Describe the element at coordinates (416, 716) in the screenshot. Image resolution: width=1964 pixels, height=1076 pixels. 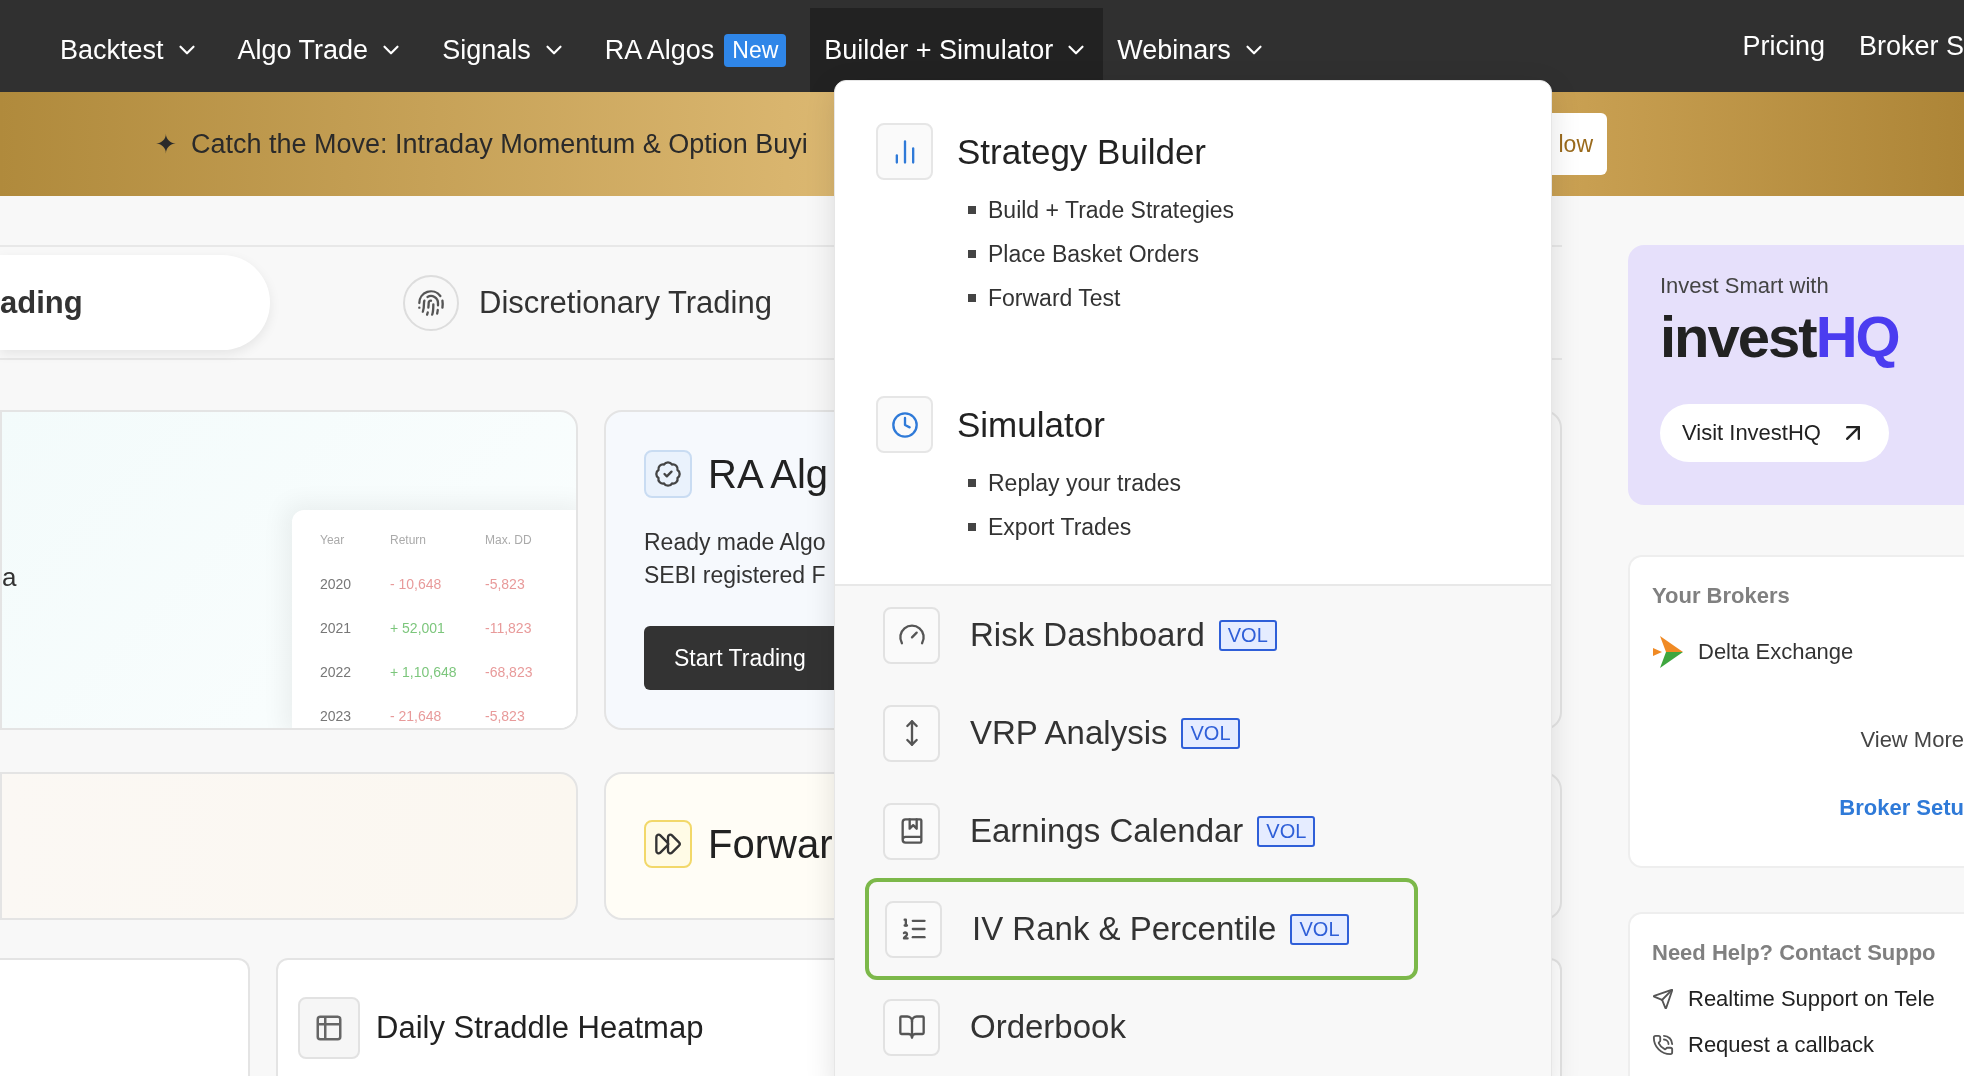
I see `table-cell-text: - 21,648` at that location.